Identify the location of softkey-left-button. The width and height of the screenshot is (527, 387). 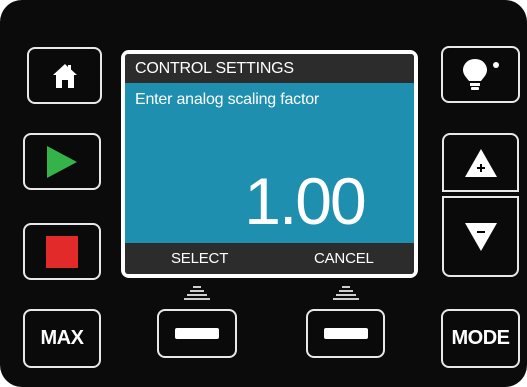
(197, 333).